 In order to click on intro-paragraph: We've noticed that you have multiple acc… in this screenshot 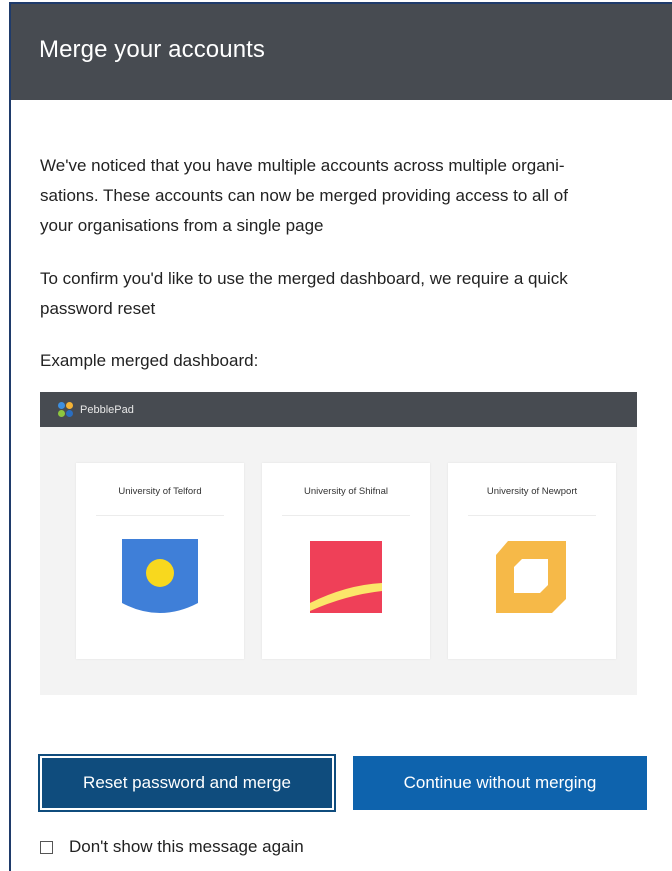, I will do `click(347, 196)`.